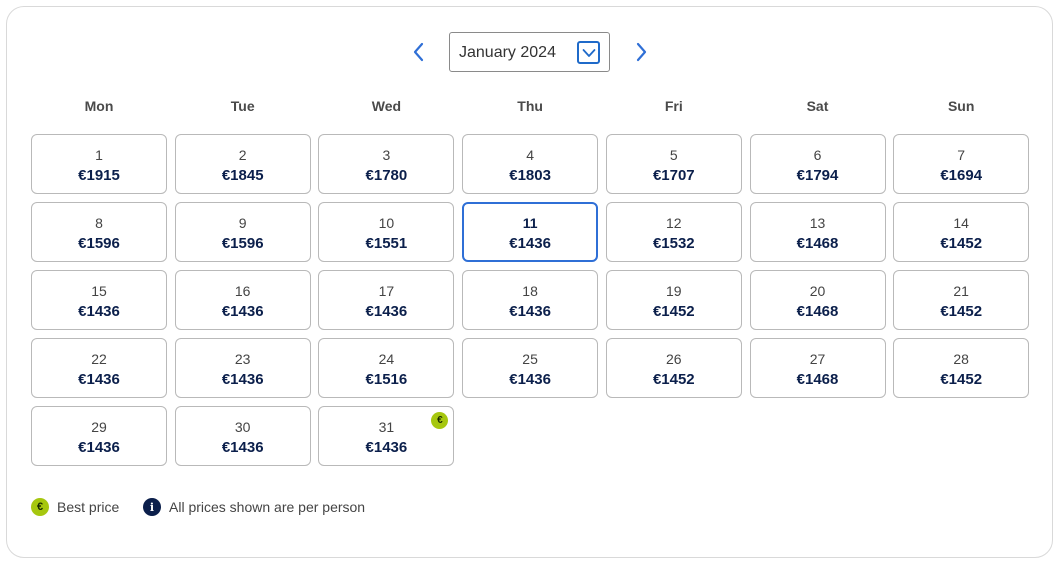  Describe the element at coordinates (530, 359) in the screenshot. I see `day-number: 25` at that location.